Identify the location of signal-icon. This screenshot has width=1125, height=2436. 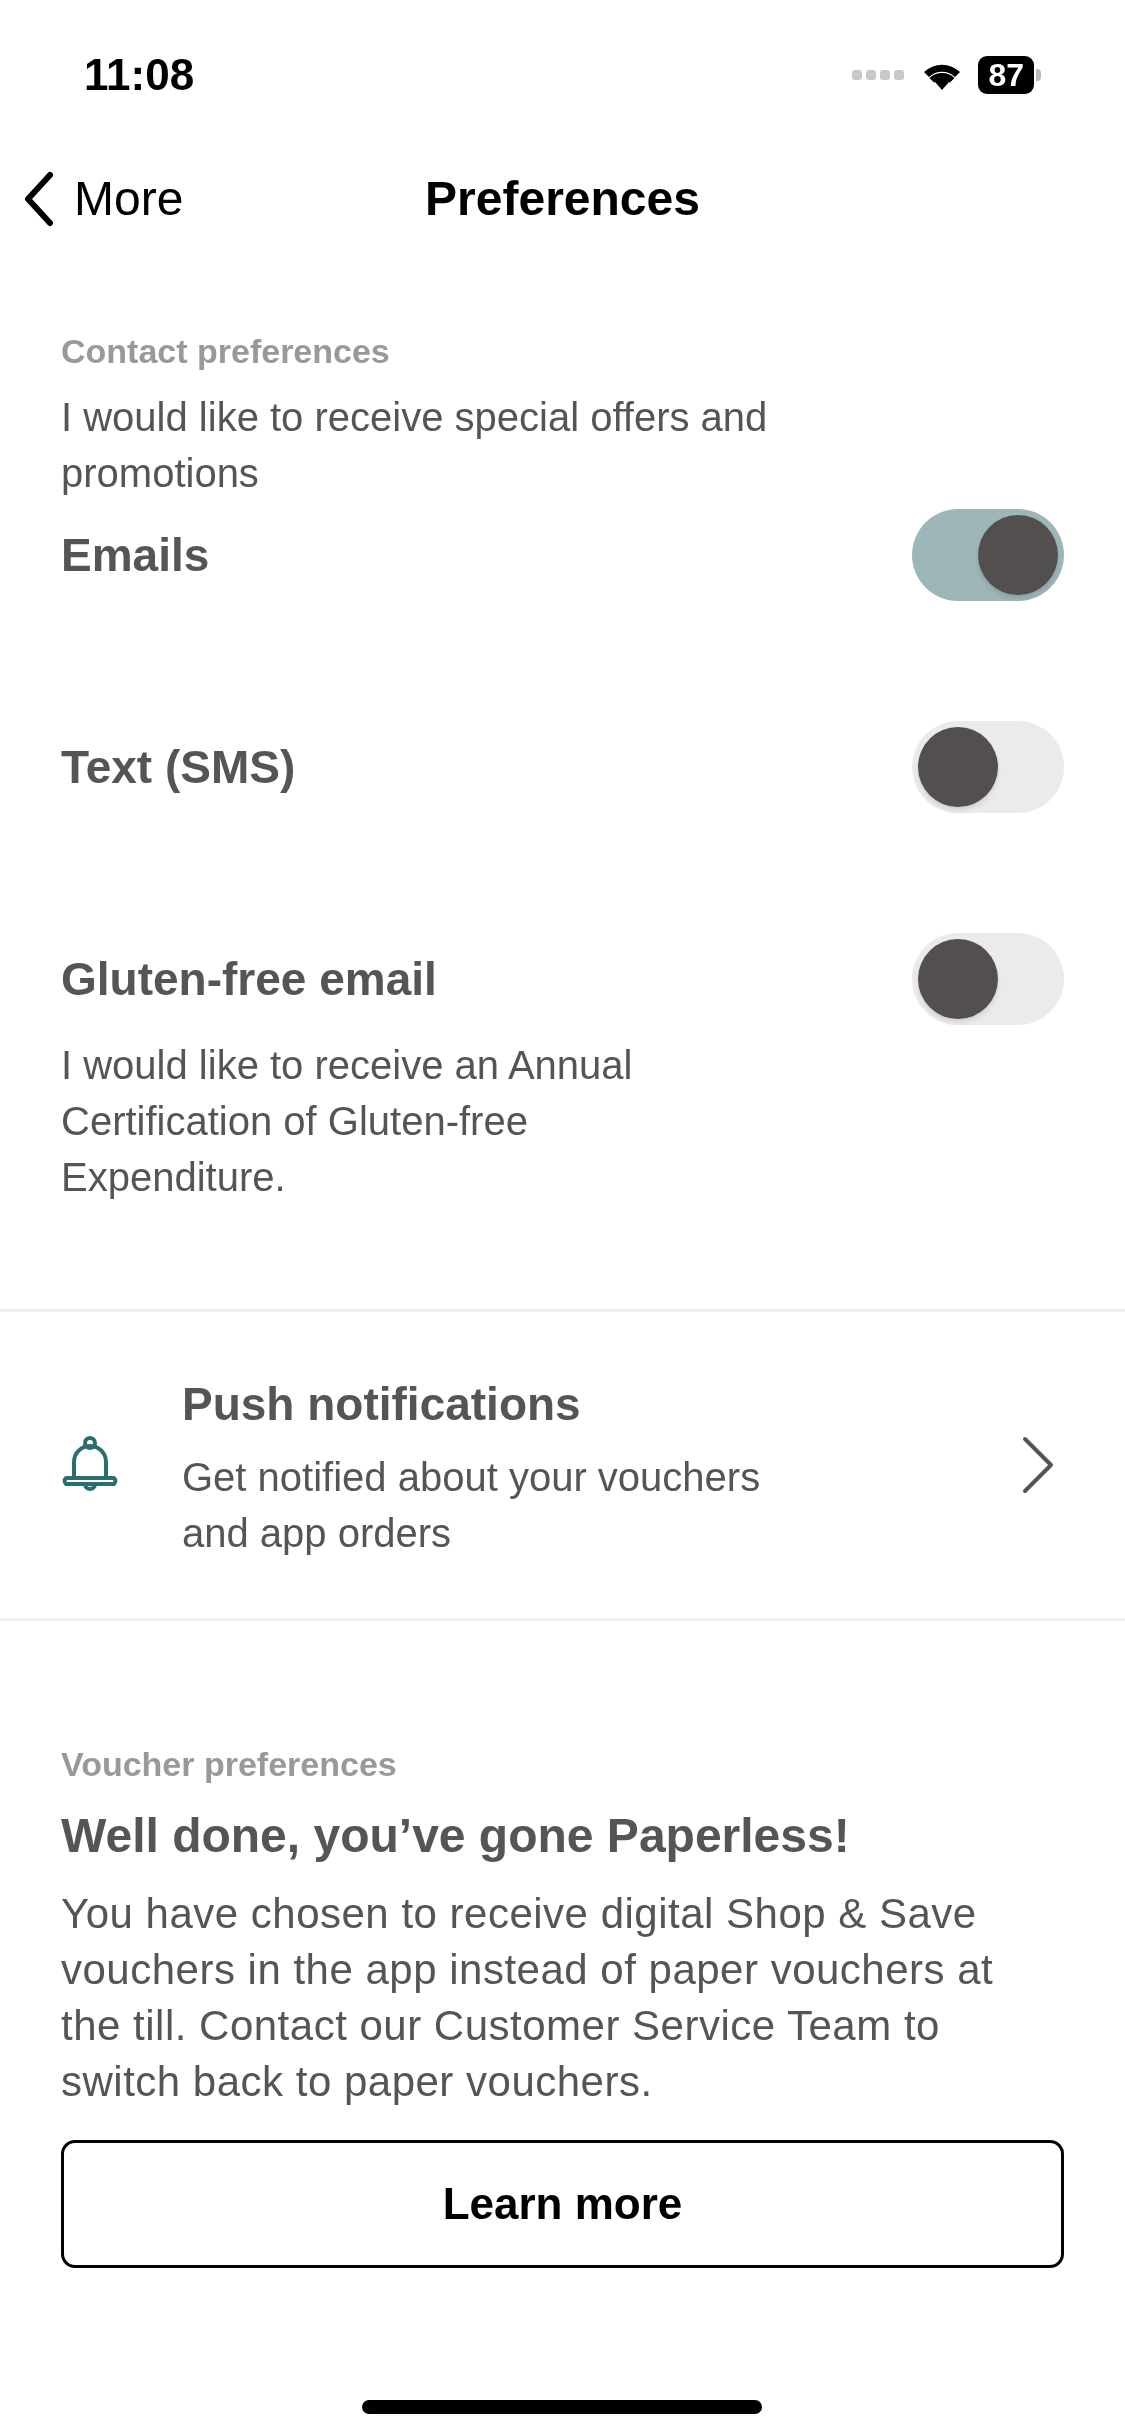
(879, 75).